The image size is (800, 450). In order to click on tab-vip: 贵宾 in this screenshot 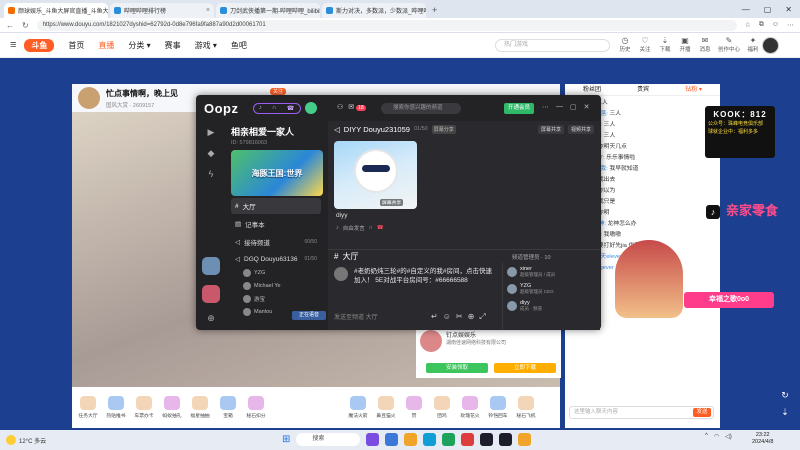, I will do `click(643, 89)`.